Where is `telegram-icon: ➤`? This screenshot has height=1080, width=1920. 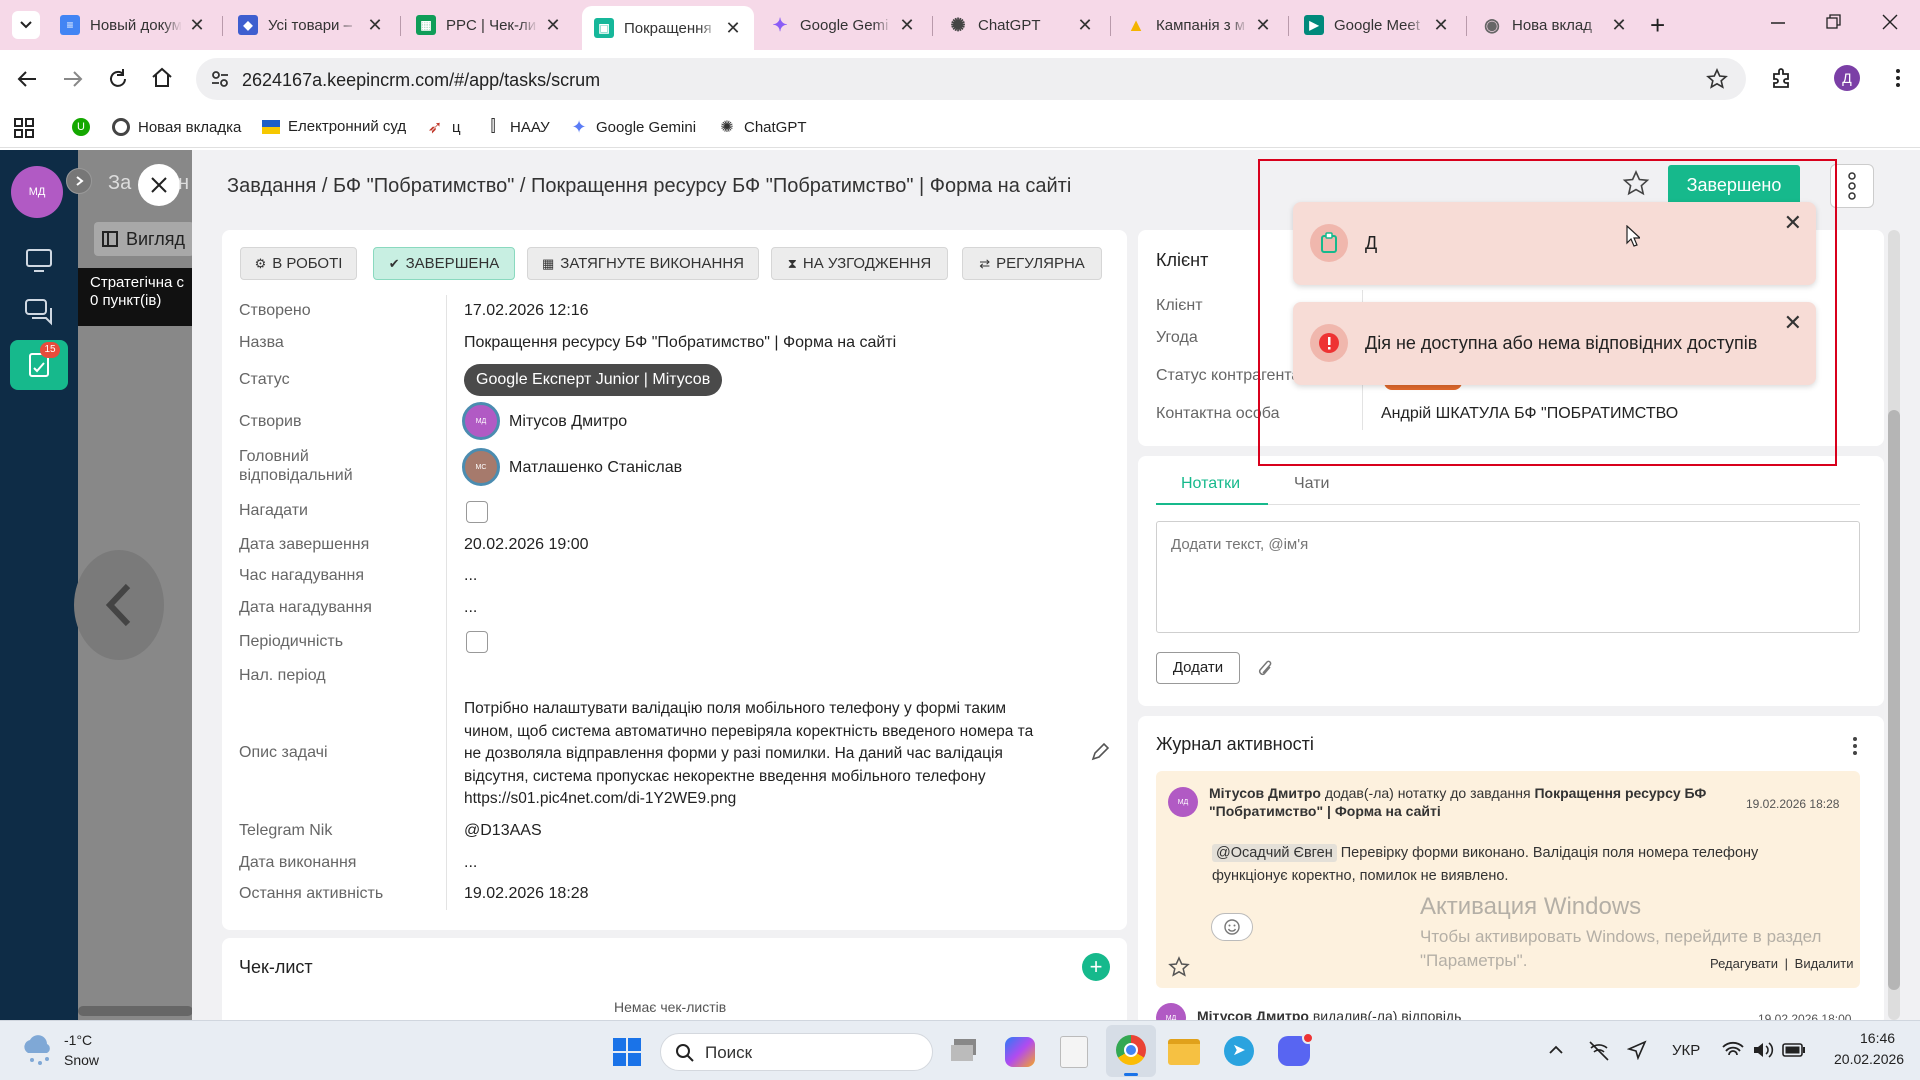 telegram-icon: ➤ is located at coordinates (1239, 1051).